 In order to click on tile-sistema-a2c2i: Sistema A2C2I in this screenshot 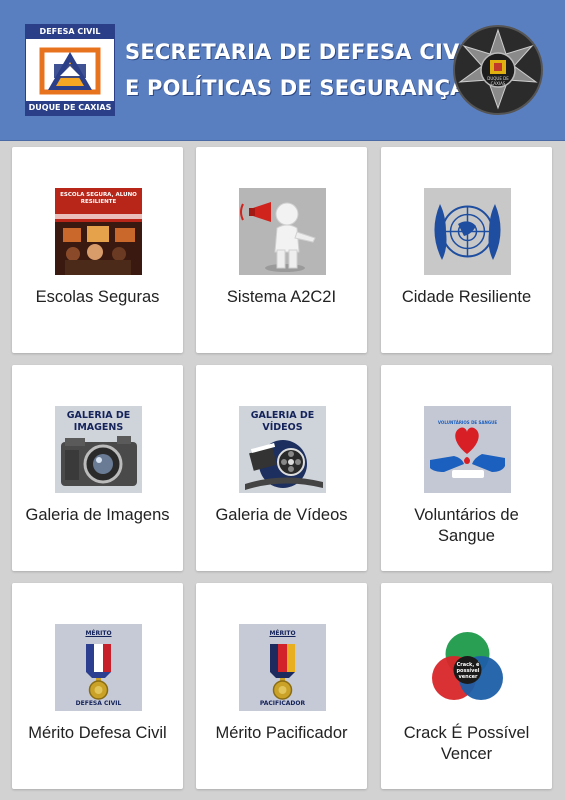, I will do `click(281, 250)`.